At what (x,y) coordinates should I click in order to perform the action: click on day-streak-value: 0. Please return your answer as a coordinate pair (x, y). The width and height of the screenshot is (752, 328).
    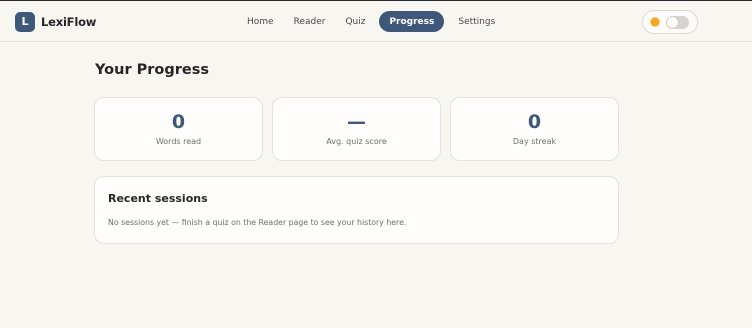
    Looking at the image, I should click on (534, 122).